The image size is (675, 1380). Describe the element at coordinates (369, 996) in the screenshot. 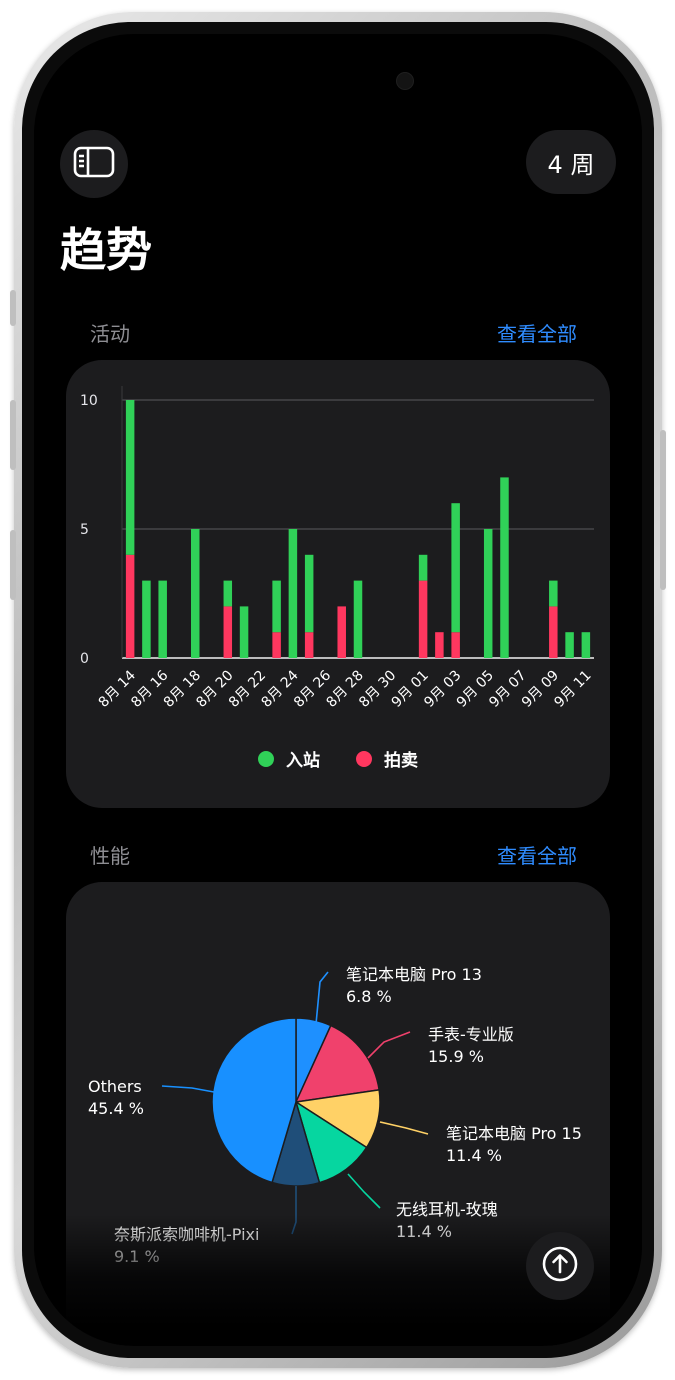

I see `pie-slice-value: 6.8 %` at that location.